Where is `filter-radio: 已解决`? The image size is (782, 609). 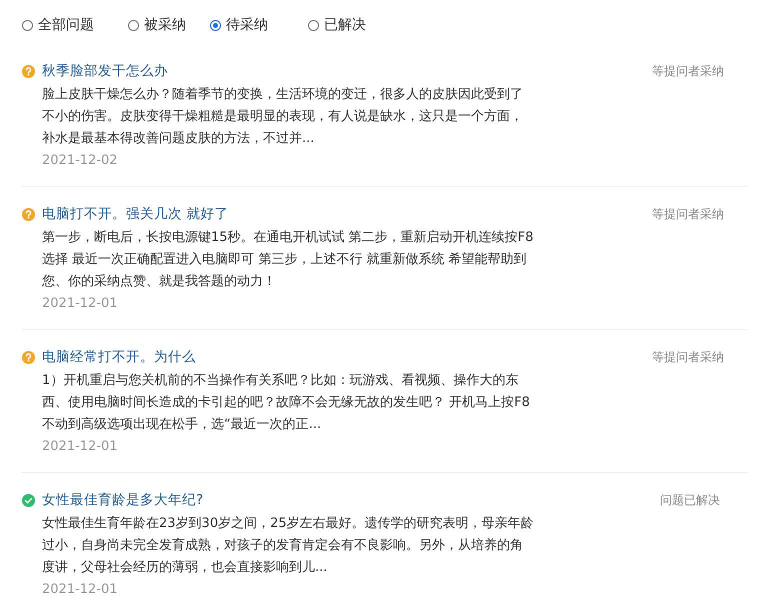
filter-radio: 已解决 is located at coordinates (361, 25).